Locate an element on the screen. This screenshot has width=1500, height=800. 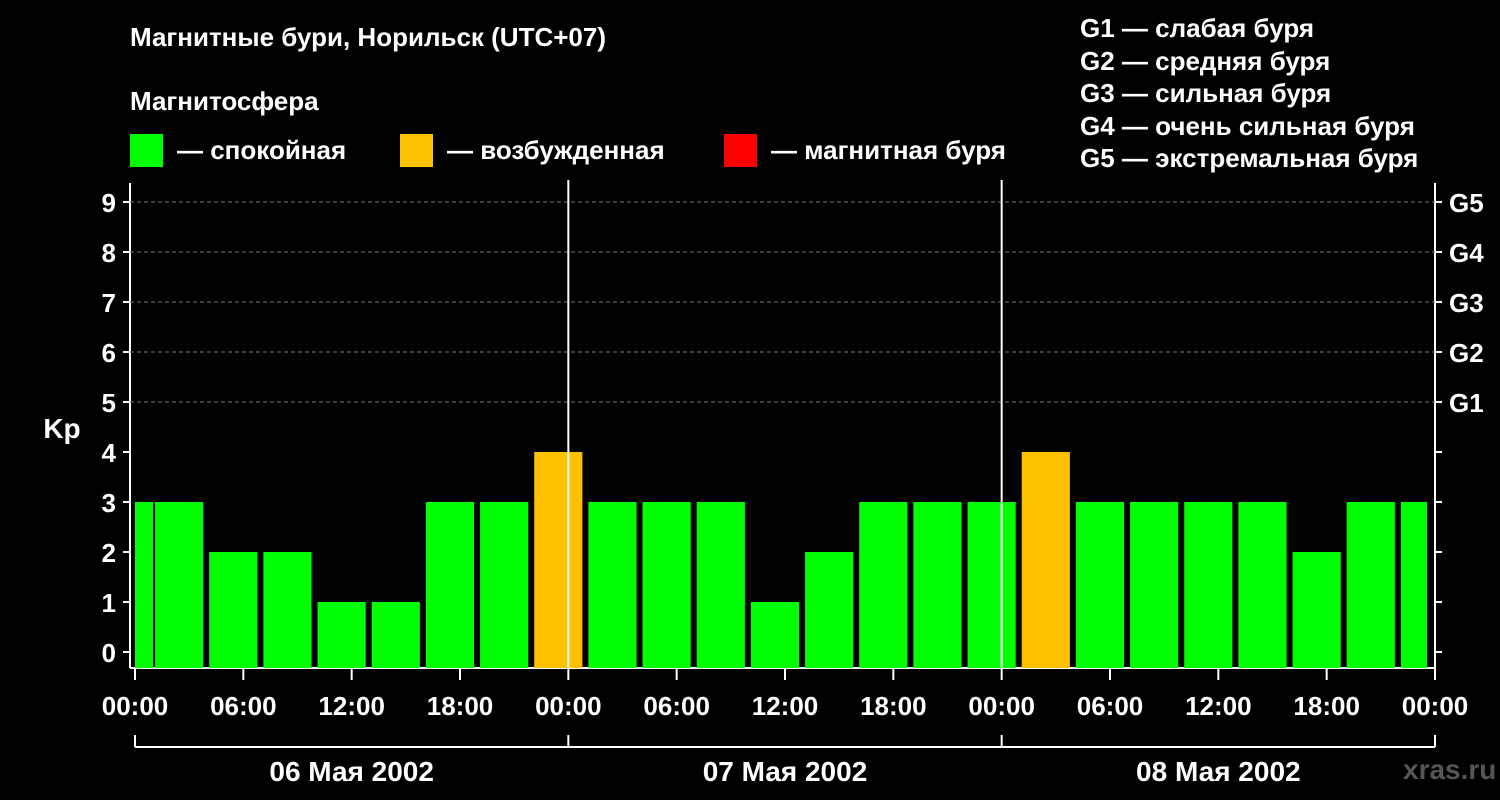
g-level-label: G3 is located at coordinates (1466, 303).